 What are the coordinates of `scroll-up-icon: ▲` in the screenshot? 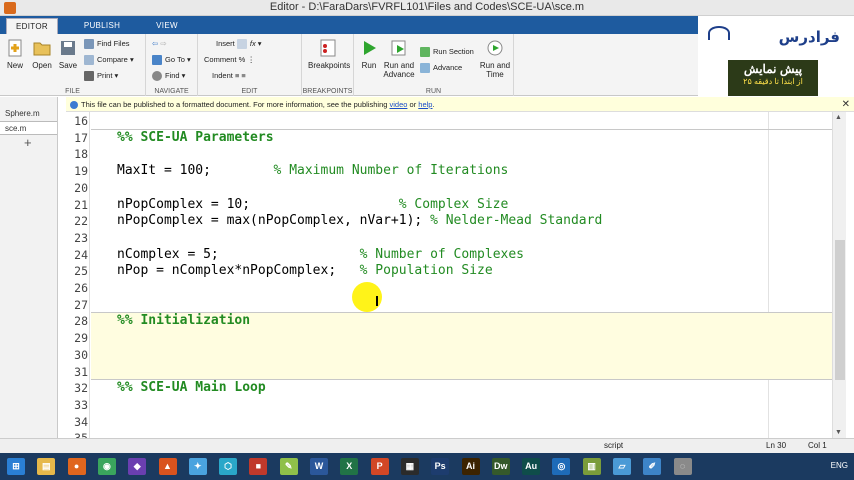 It's located at (838, 117).